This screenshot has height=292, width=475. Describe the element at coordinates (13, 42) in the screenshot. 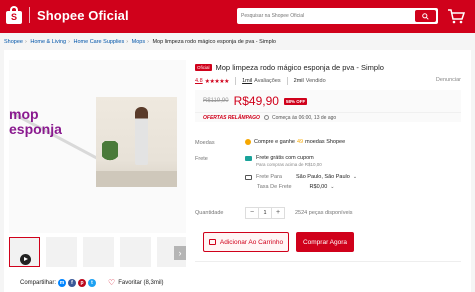

I see `breadcrumb-shopee: Shopee` at that location.